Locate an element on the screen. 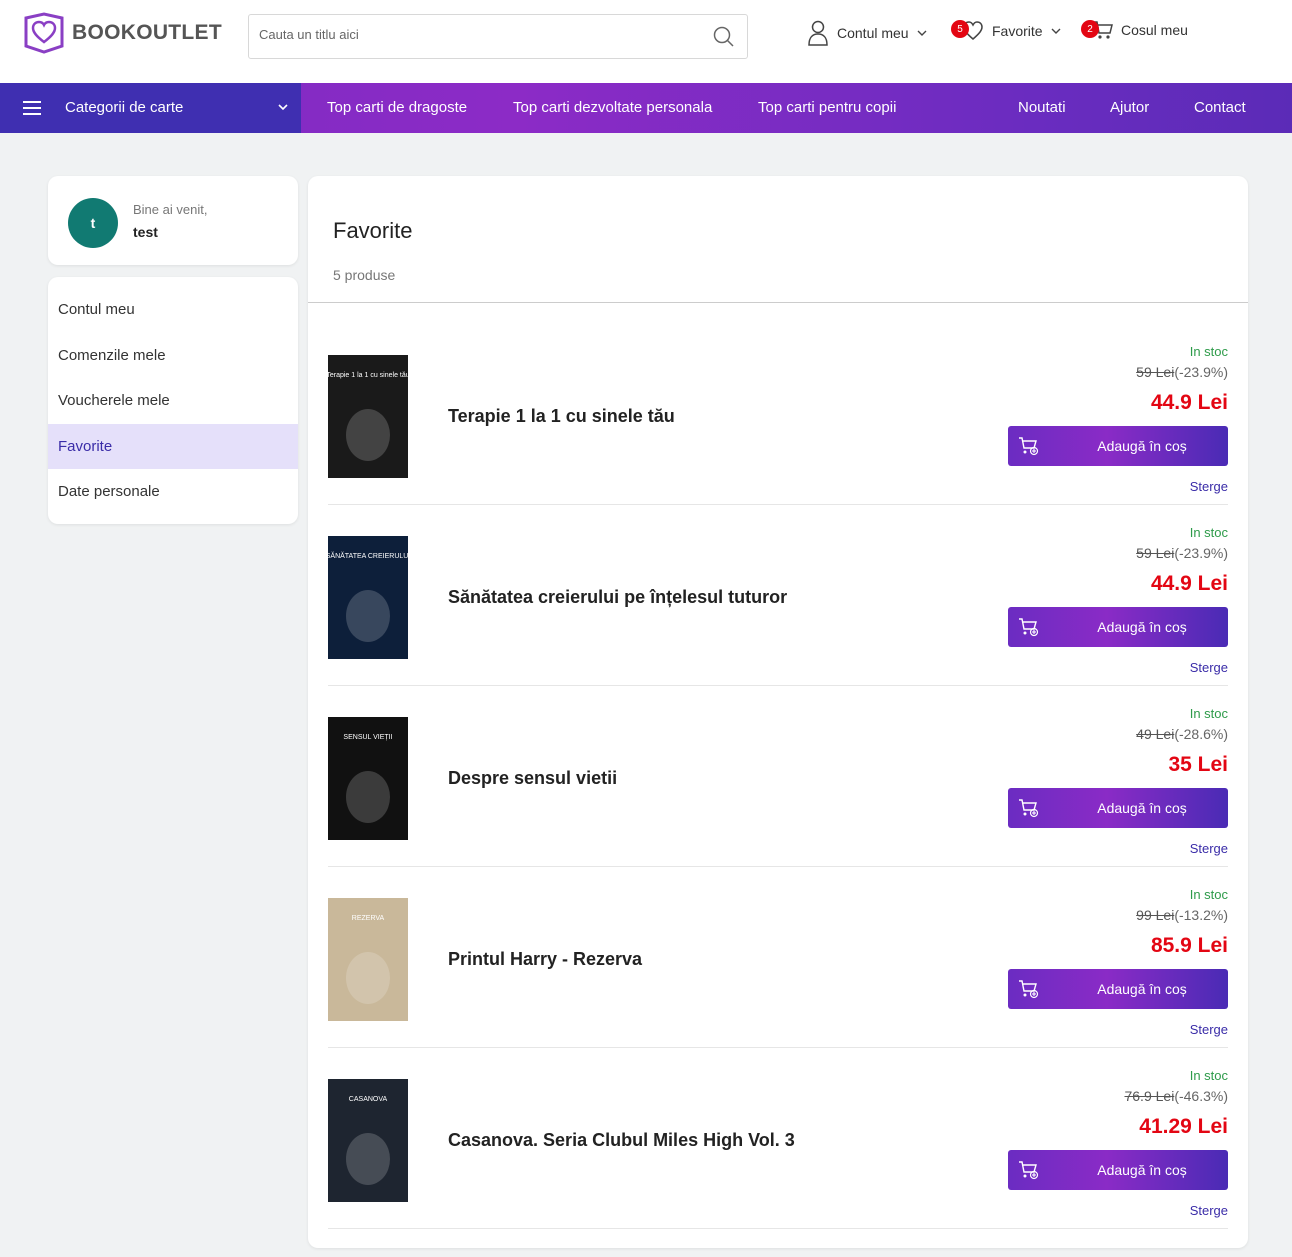 This screenshot has height=1257, width=1292. heart-book-logo-icon is located at coordinates (44, 33).